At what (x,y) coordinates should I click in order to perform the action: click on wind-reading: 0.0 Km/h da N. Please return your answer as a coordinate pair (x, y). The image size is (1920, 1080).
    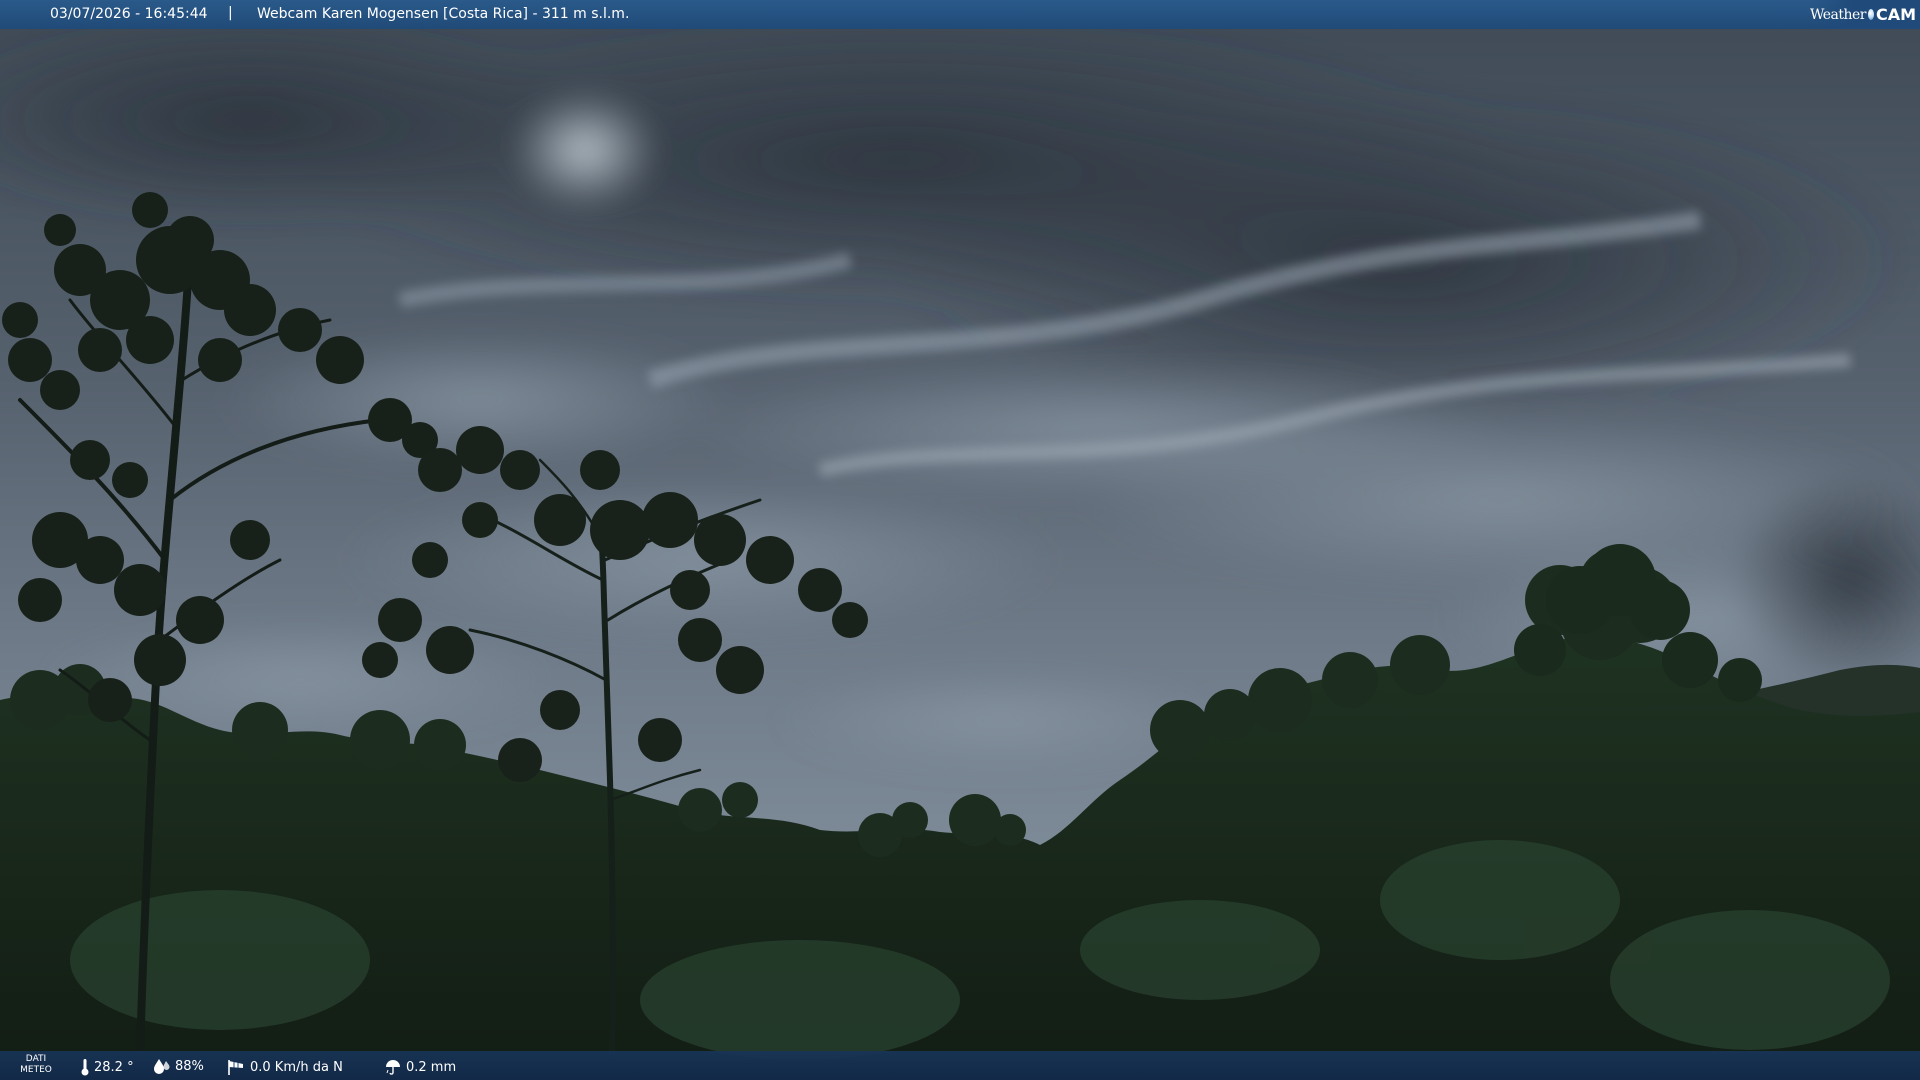
    Looking at the image, I should click on (284, 1067).